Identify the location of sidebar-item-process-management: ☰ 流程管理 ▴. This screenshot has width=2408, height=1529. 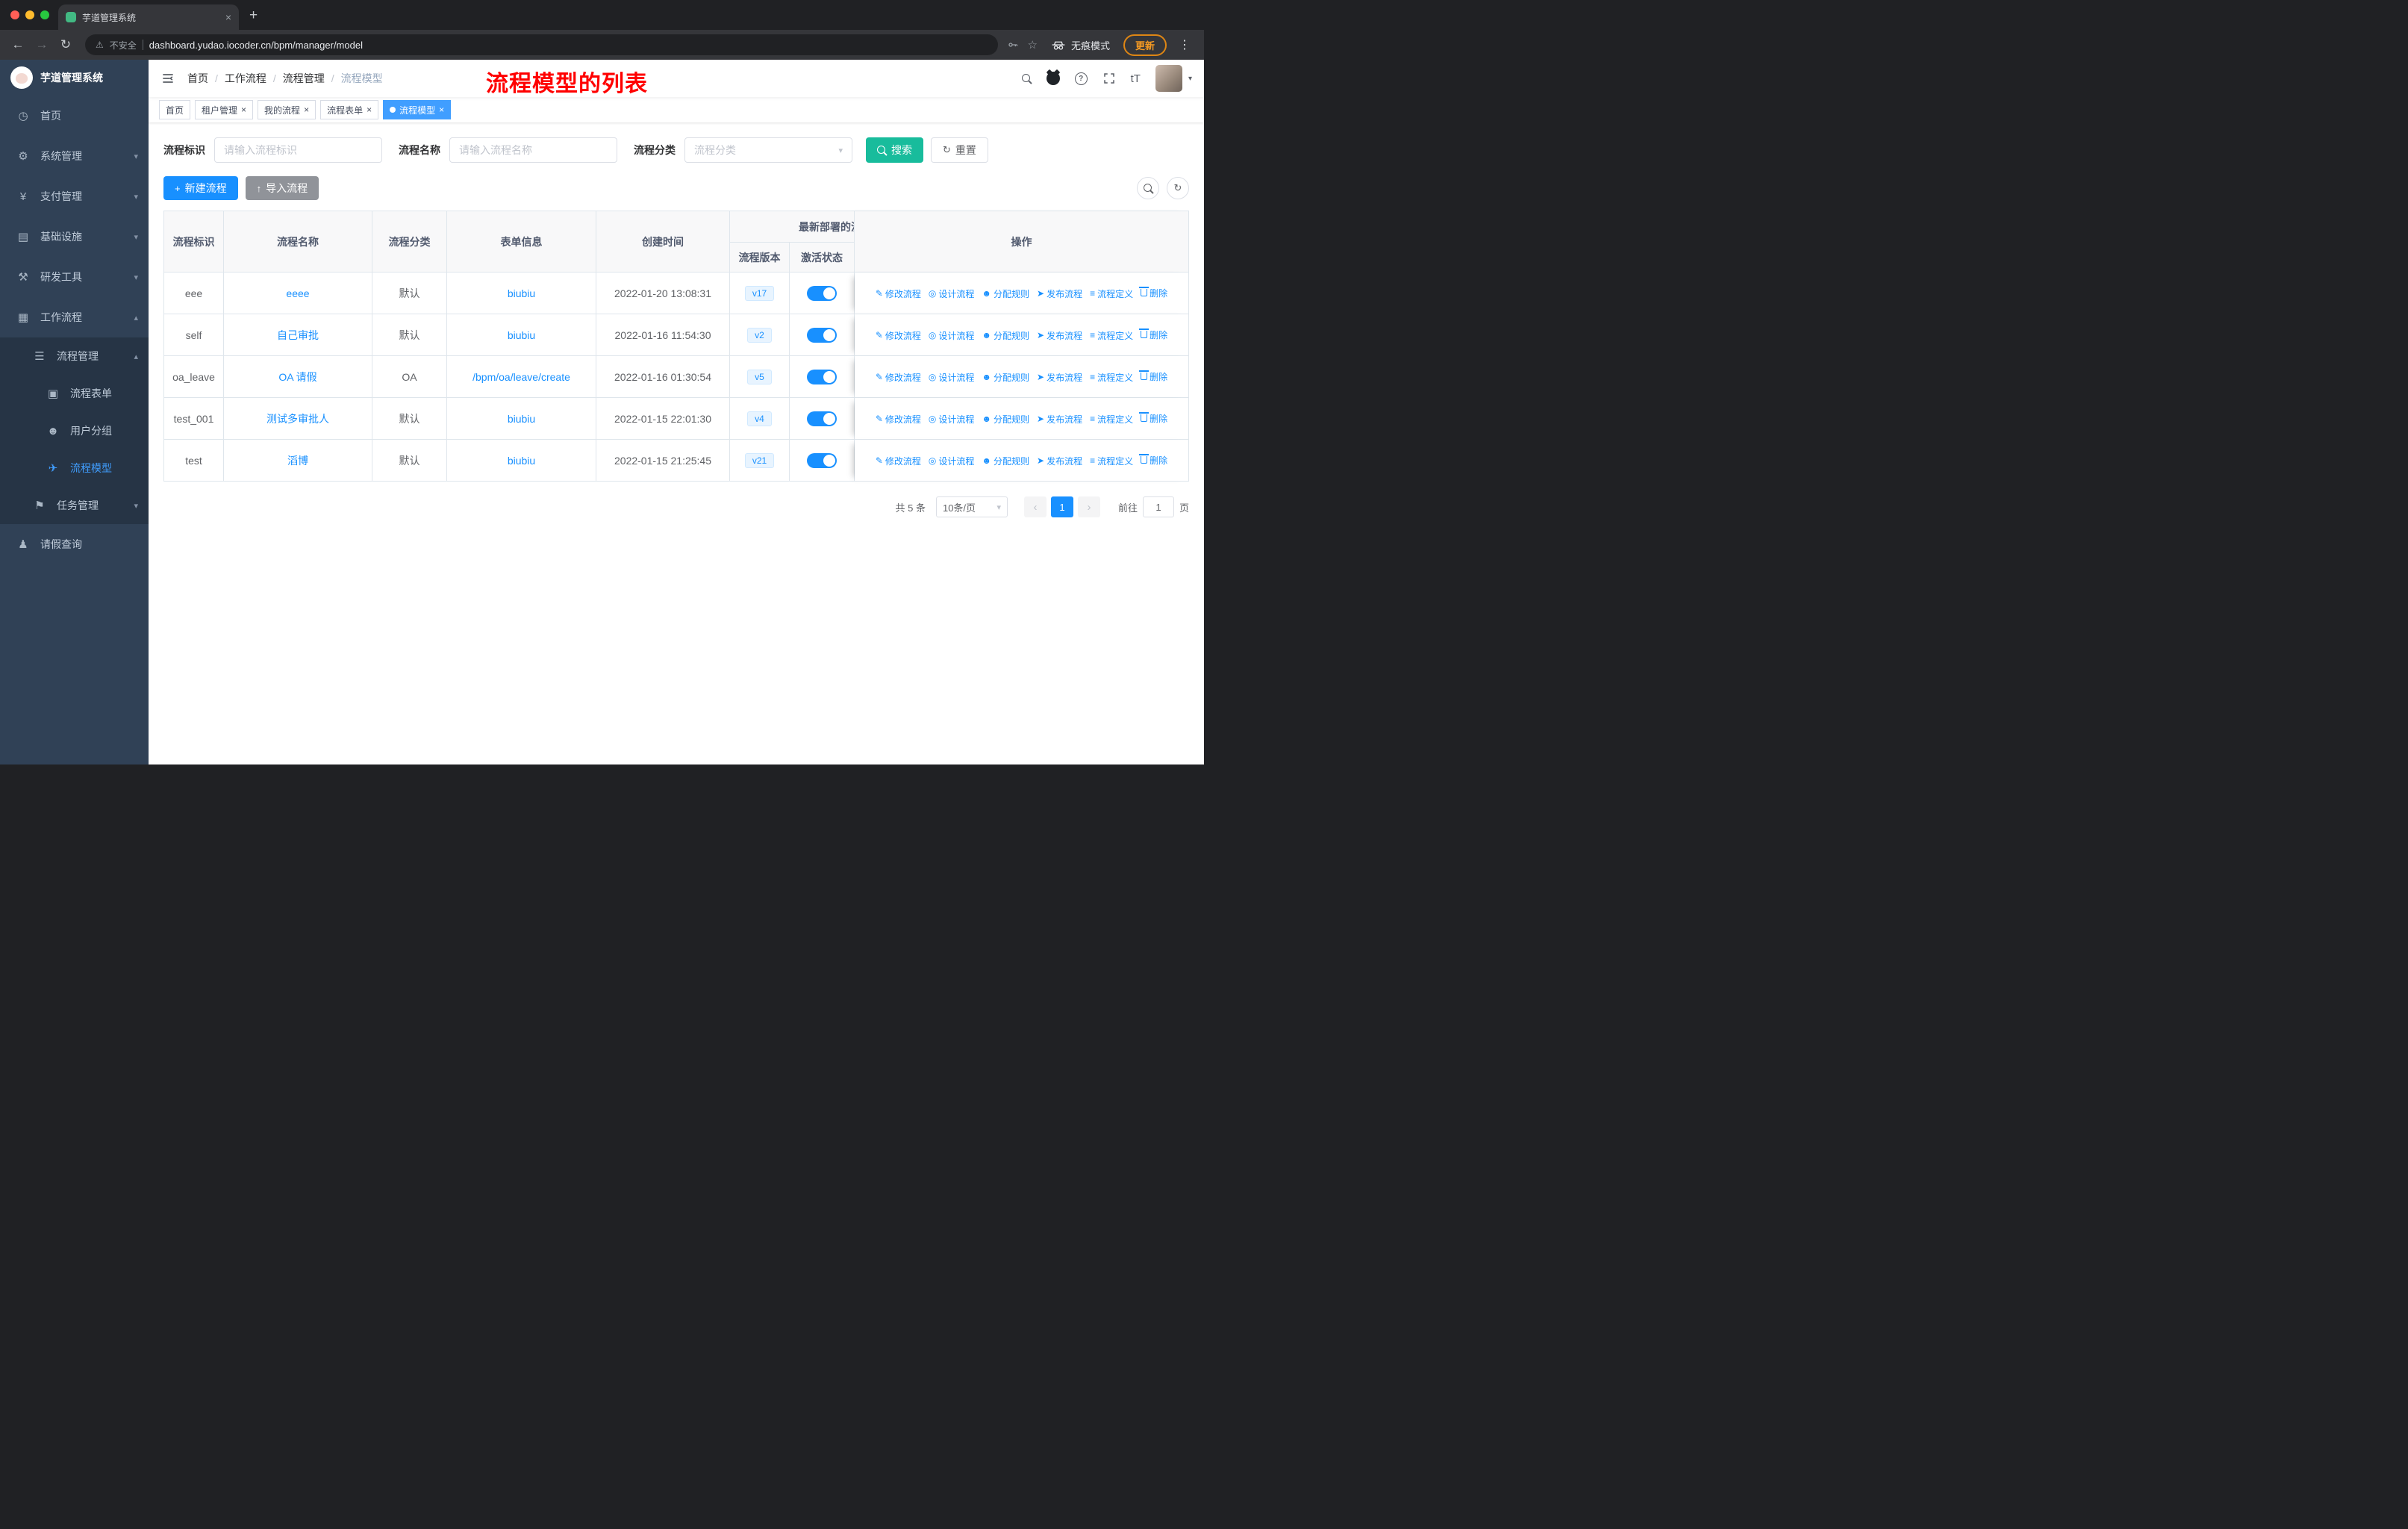
(74, 356).